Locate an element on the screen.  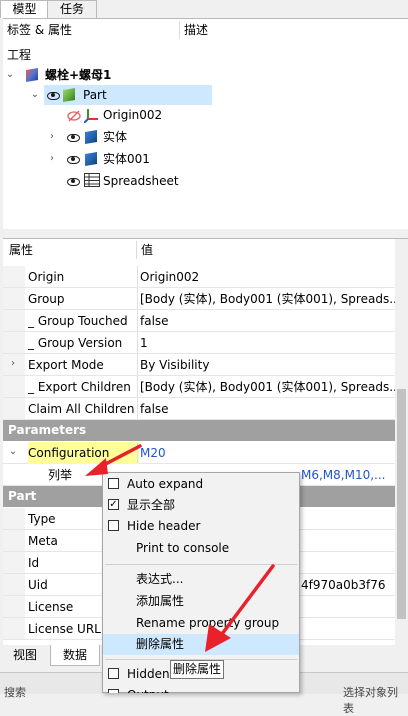
part-icon is located at coordinates (69, 95).